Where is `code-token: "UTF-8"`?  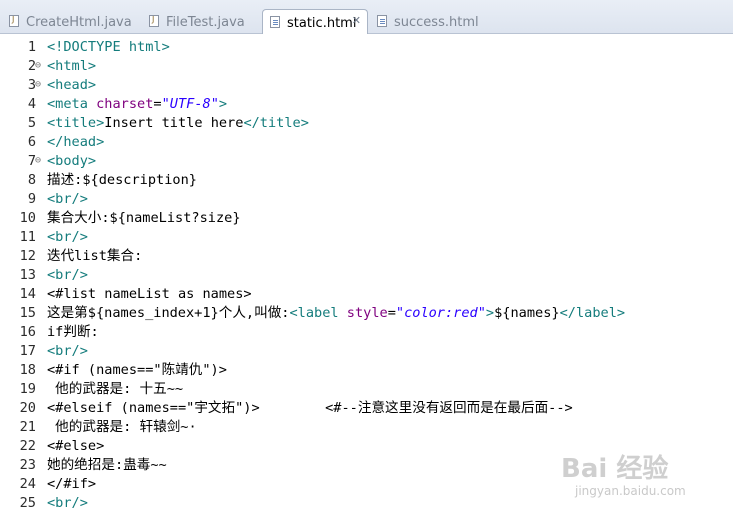 code-token: "UTF-8" is located at coordinates (190, 104).